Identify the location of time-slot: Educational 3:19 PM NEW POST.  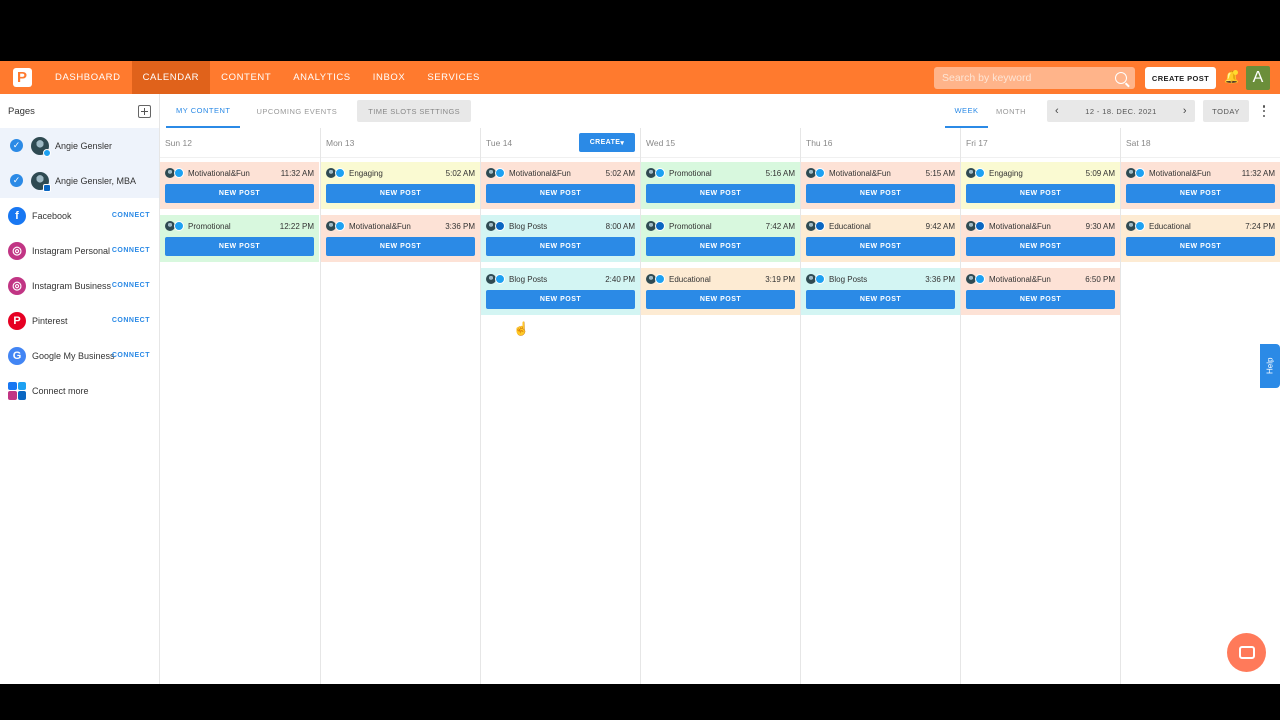
(720, 291).